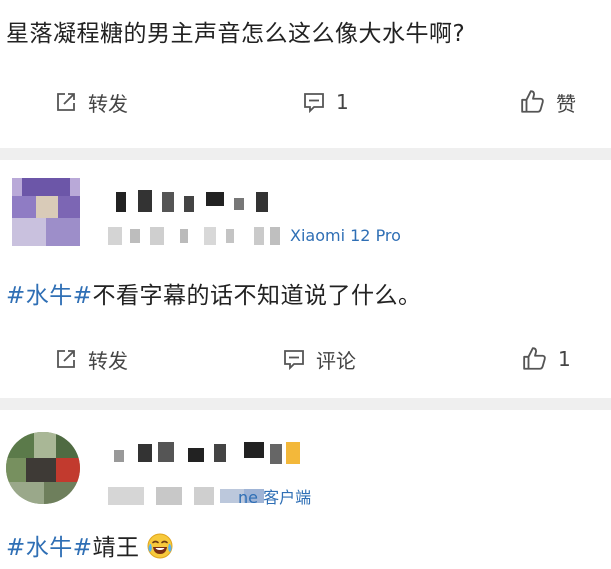 This screenshot has width=611, height=569. What do you see at coordinates (325, 102) in the screenshot?
I see `comment-button: 1` at bounding box center [325, 102].